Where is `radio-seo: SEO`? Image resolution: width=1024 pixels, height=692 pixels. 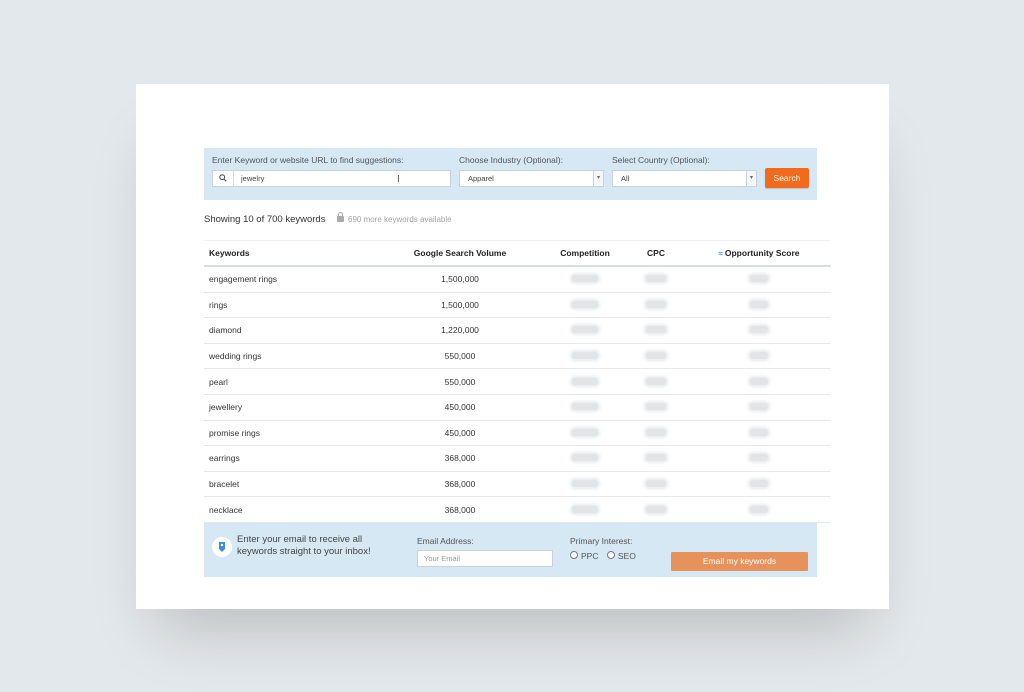 radio-seo: SEO is located at coordinates (621, 555).